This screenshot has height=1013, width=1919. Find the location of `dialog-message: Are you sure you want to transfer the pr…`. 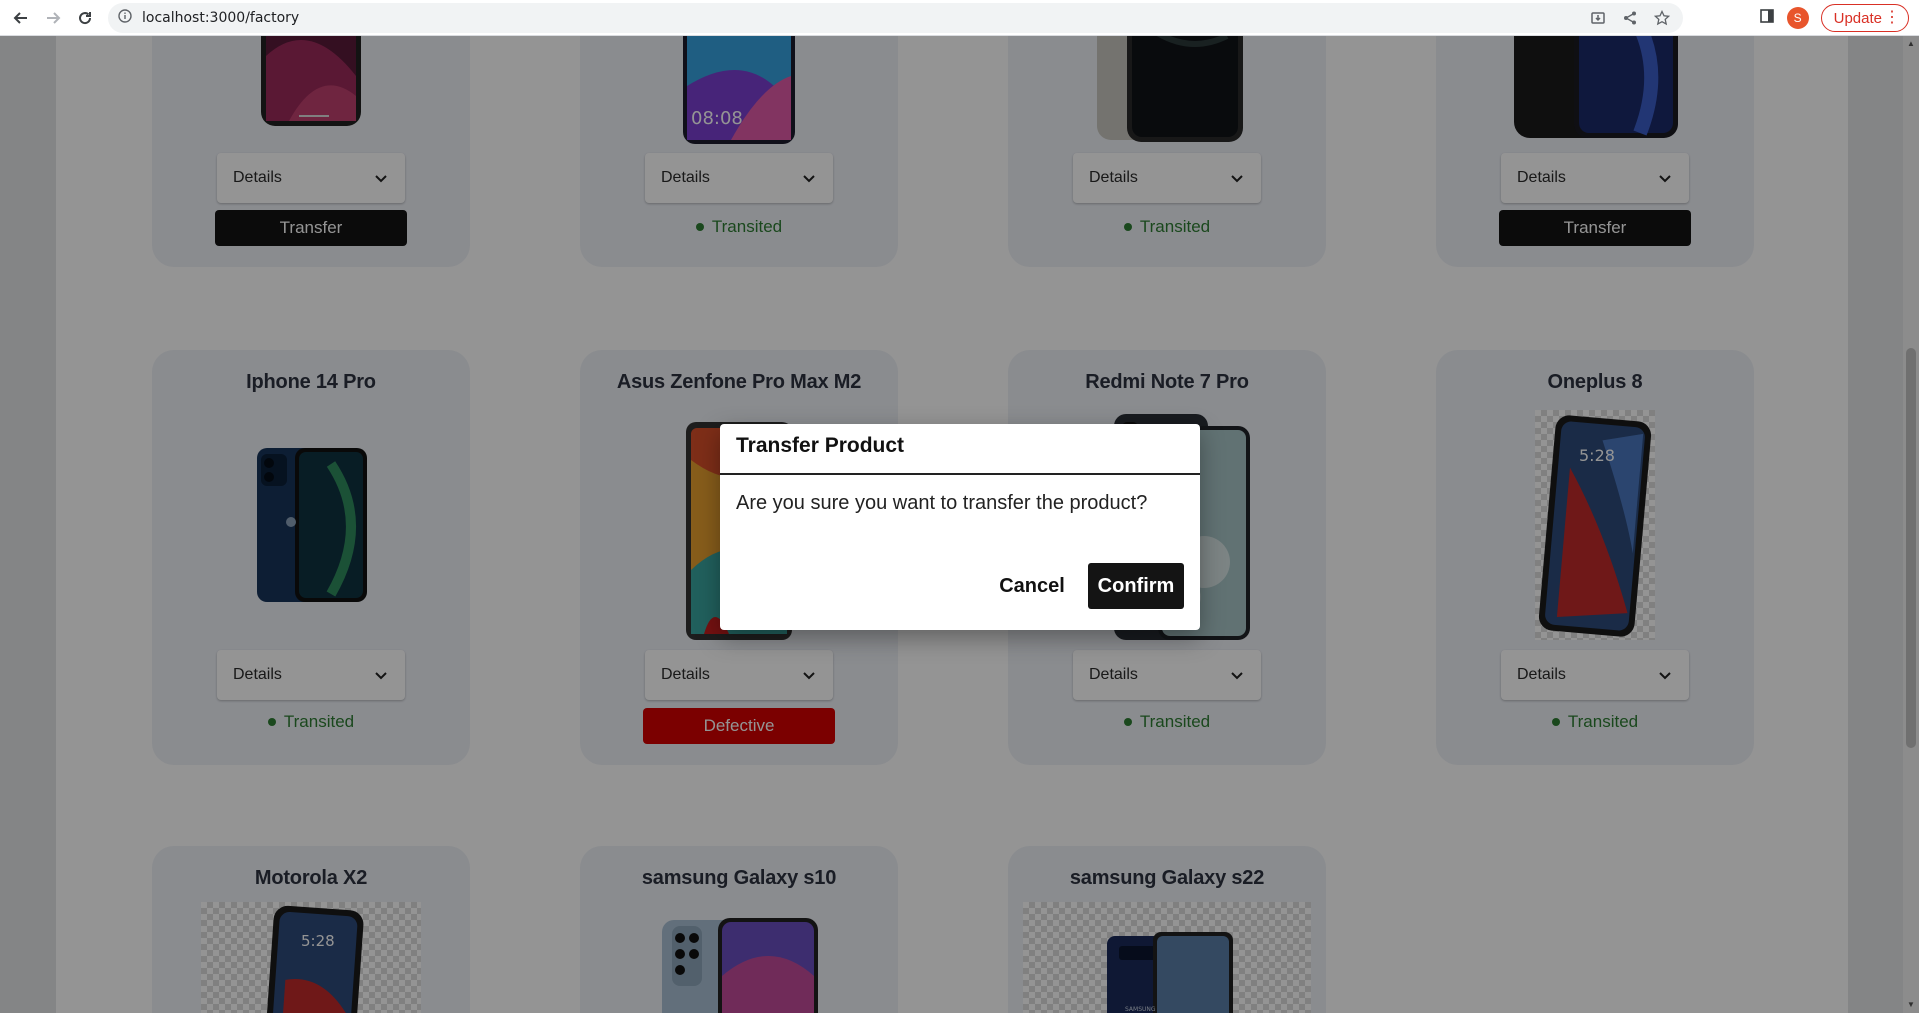

dialog-message: Are you sure you want to transfer the pr… is located at coordinates (942, 503).